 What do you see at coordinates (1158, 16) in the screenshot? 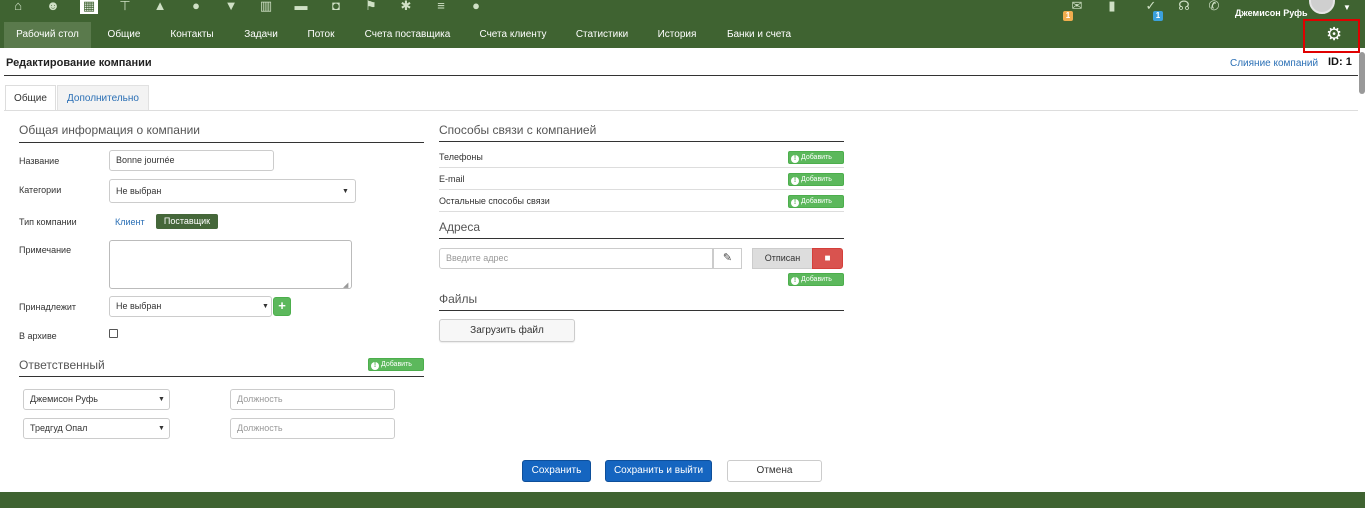
I see `tasks-badge: 1` at bounding box center [1158, 16].